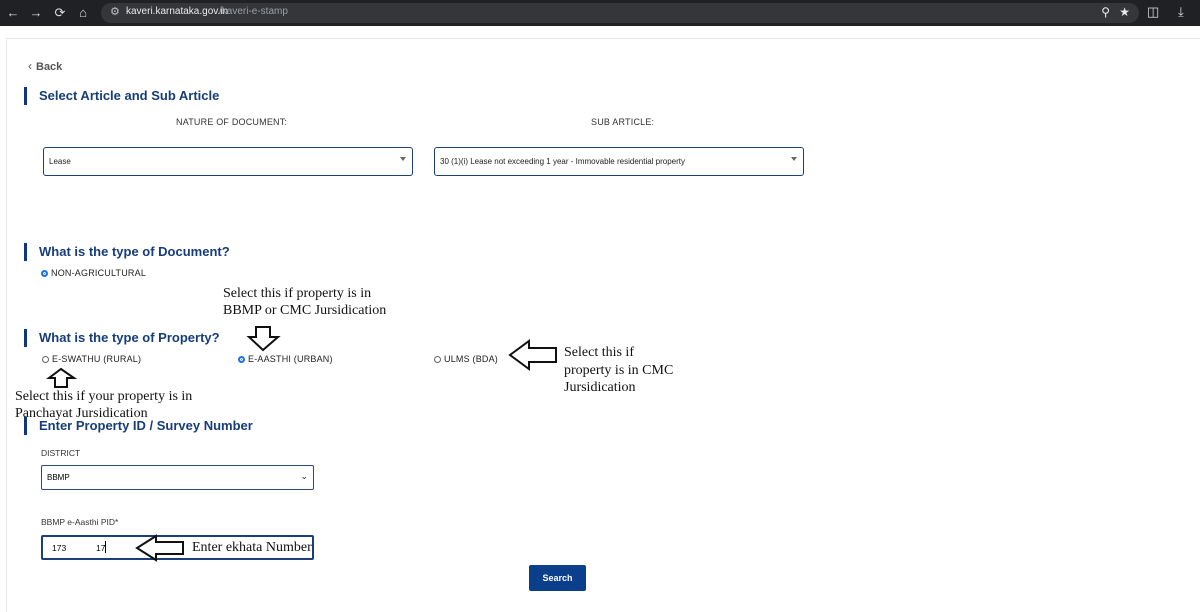  I want to click on annotation-pid-note: Enter ekhata Number, so click(252, 547).